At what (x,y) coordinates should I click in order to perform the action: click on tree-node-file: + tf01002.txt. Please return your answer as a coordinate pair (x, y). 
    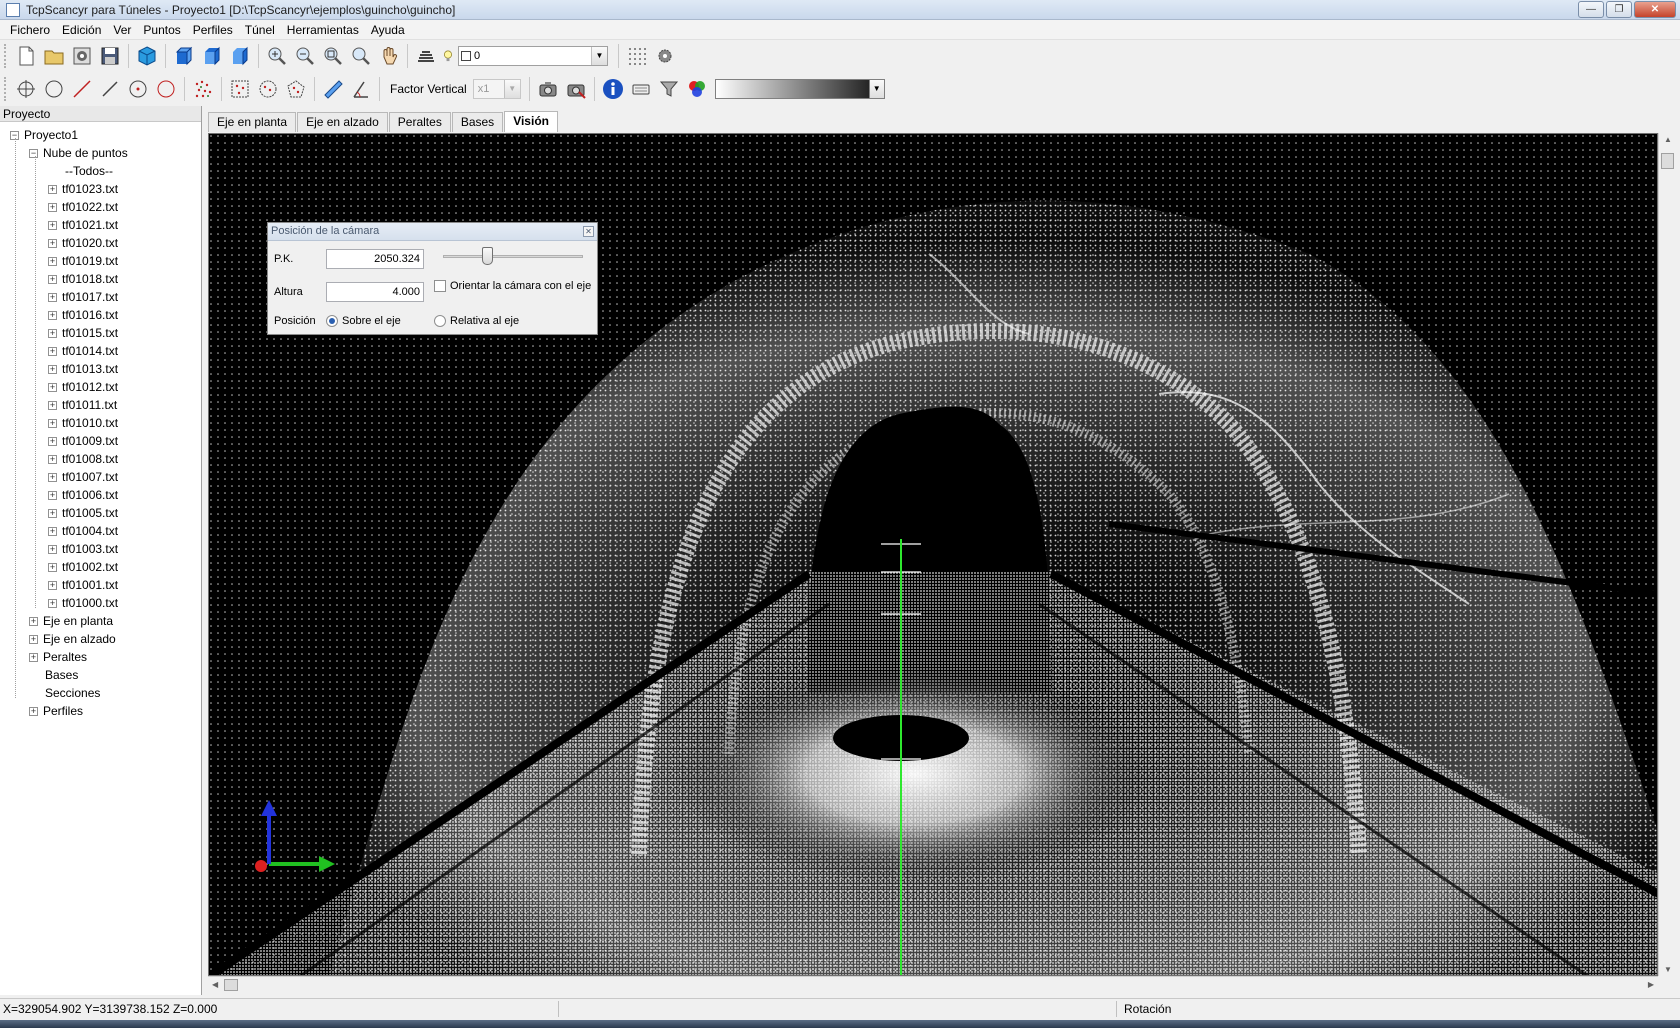
    Looking at the image, I should click on (83, 567).